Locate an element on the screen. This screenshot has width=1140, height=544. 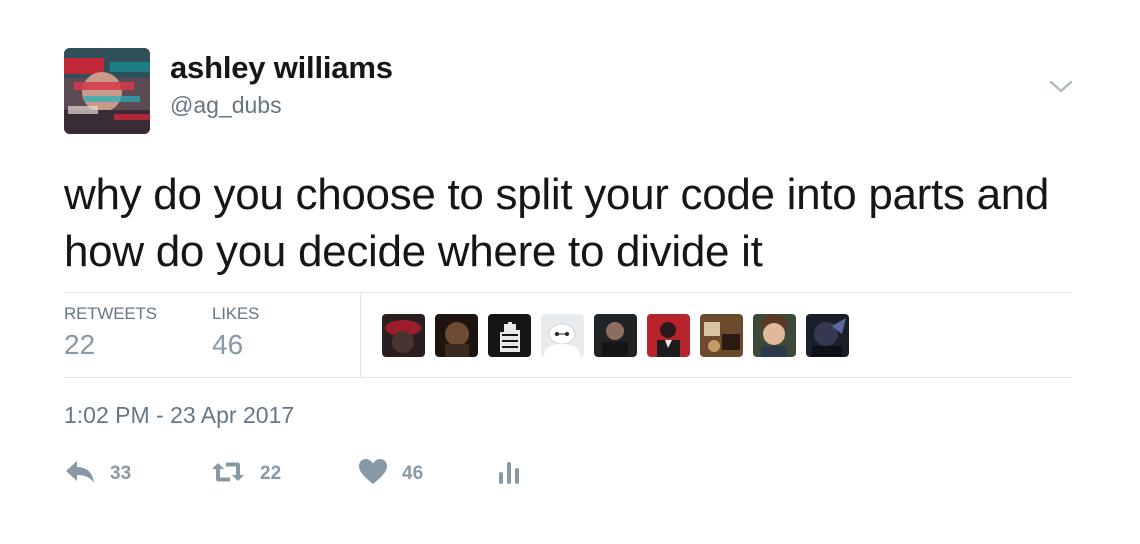
retweets-label: RETWEETS is located at coordinates (110, 313).